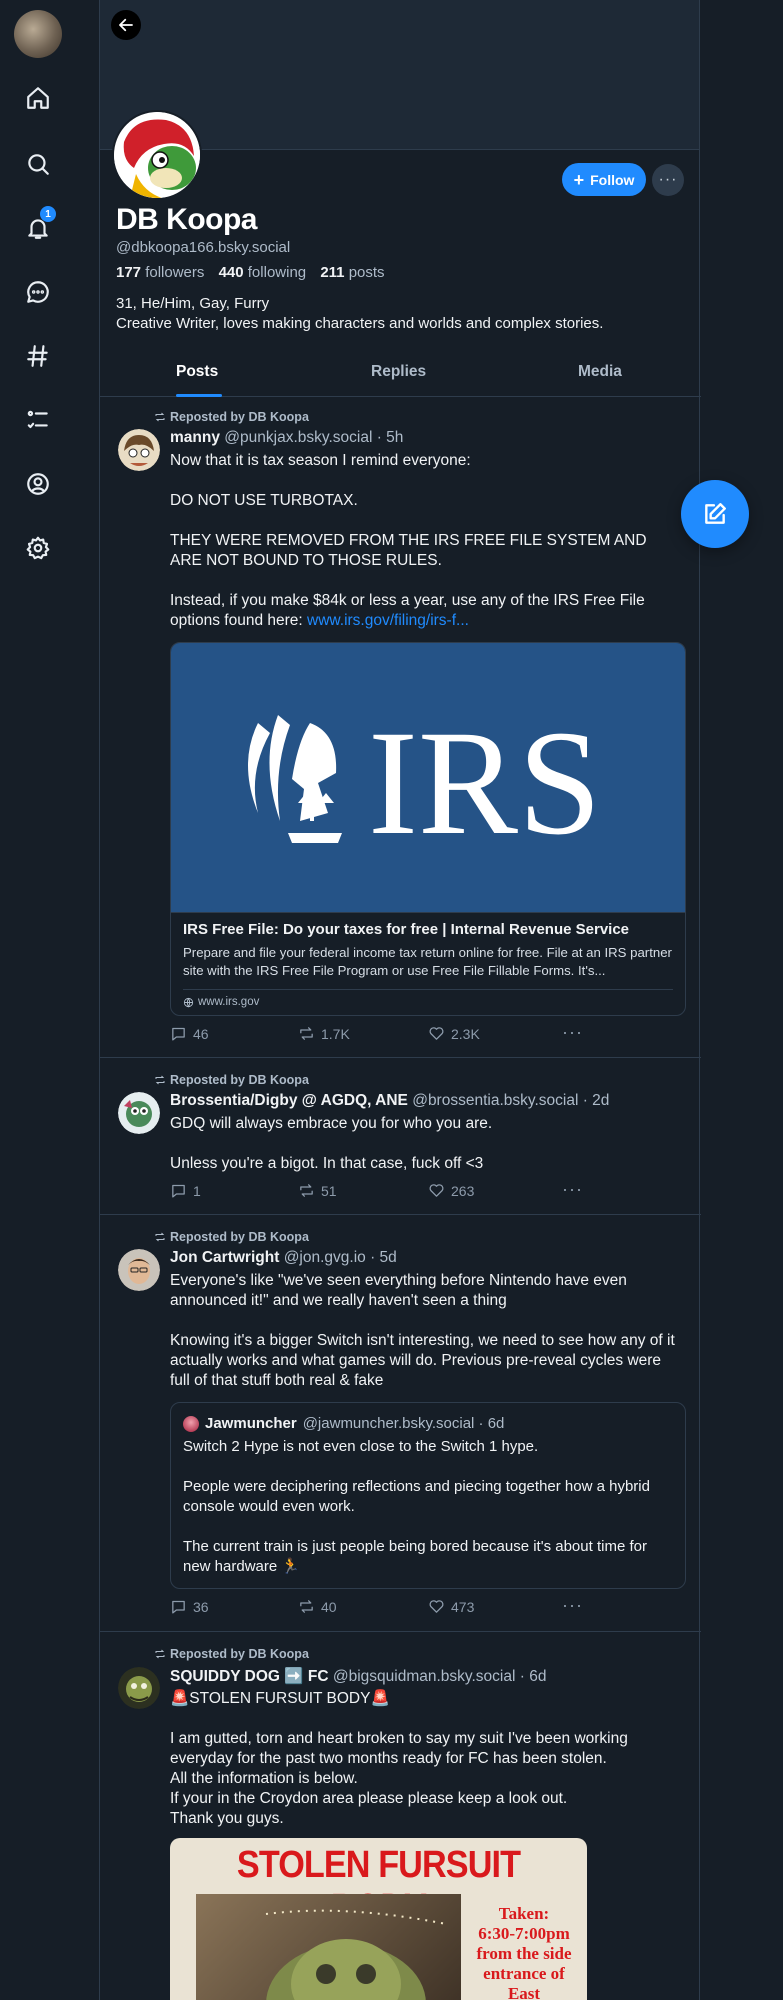 The height and width of the screenshot is (2000, 783). Describe the element at coordinates (328, 1947) in the screenshot. I see `fursuit-photo` at that location.